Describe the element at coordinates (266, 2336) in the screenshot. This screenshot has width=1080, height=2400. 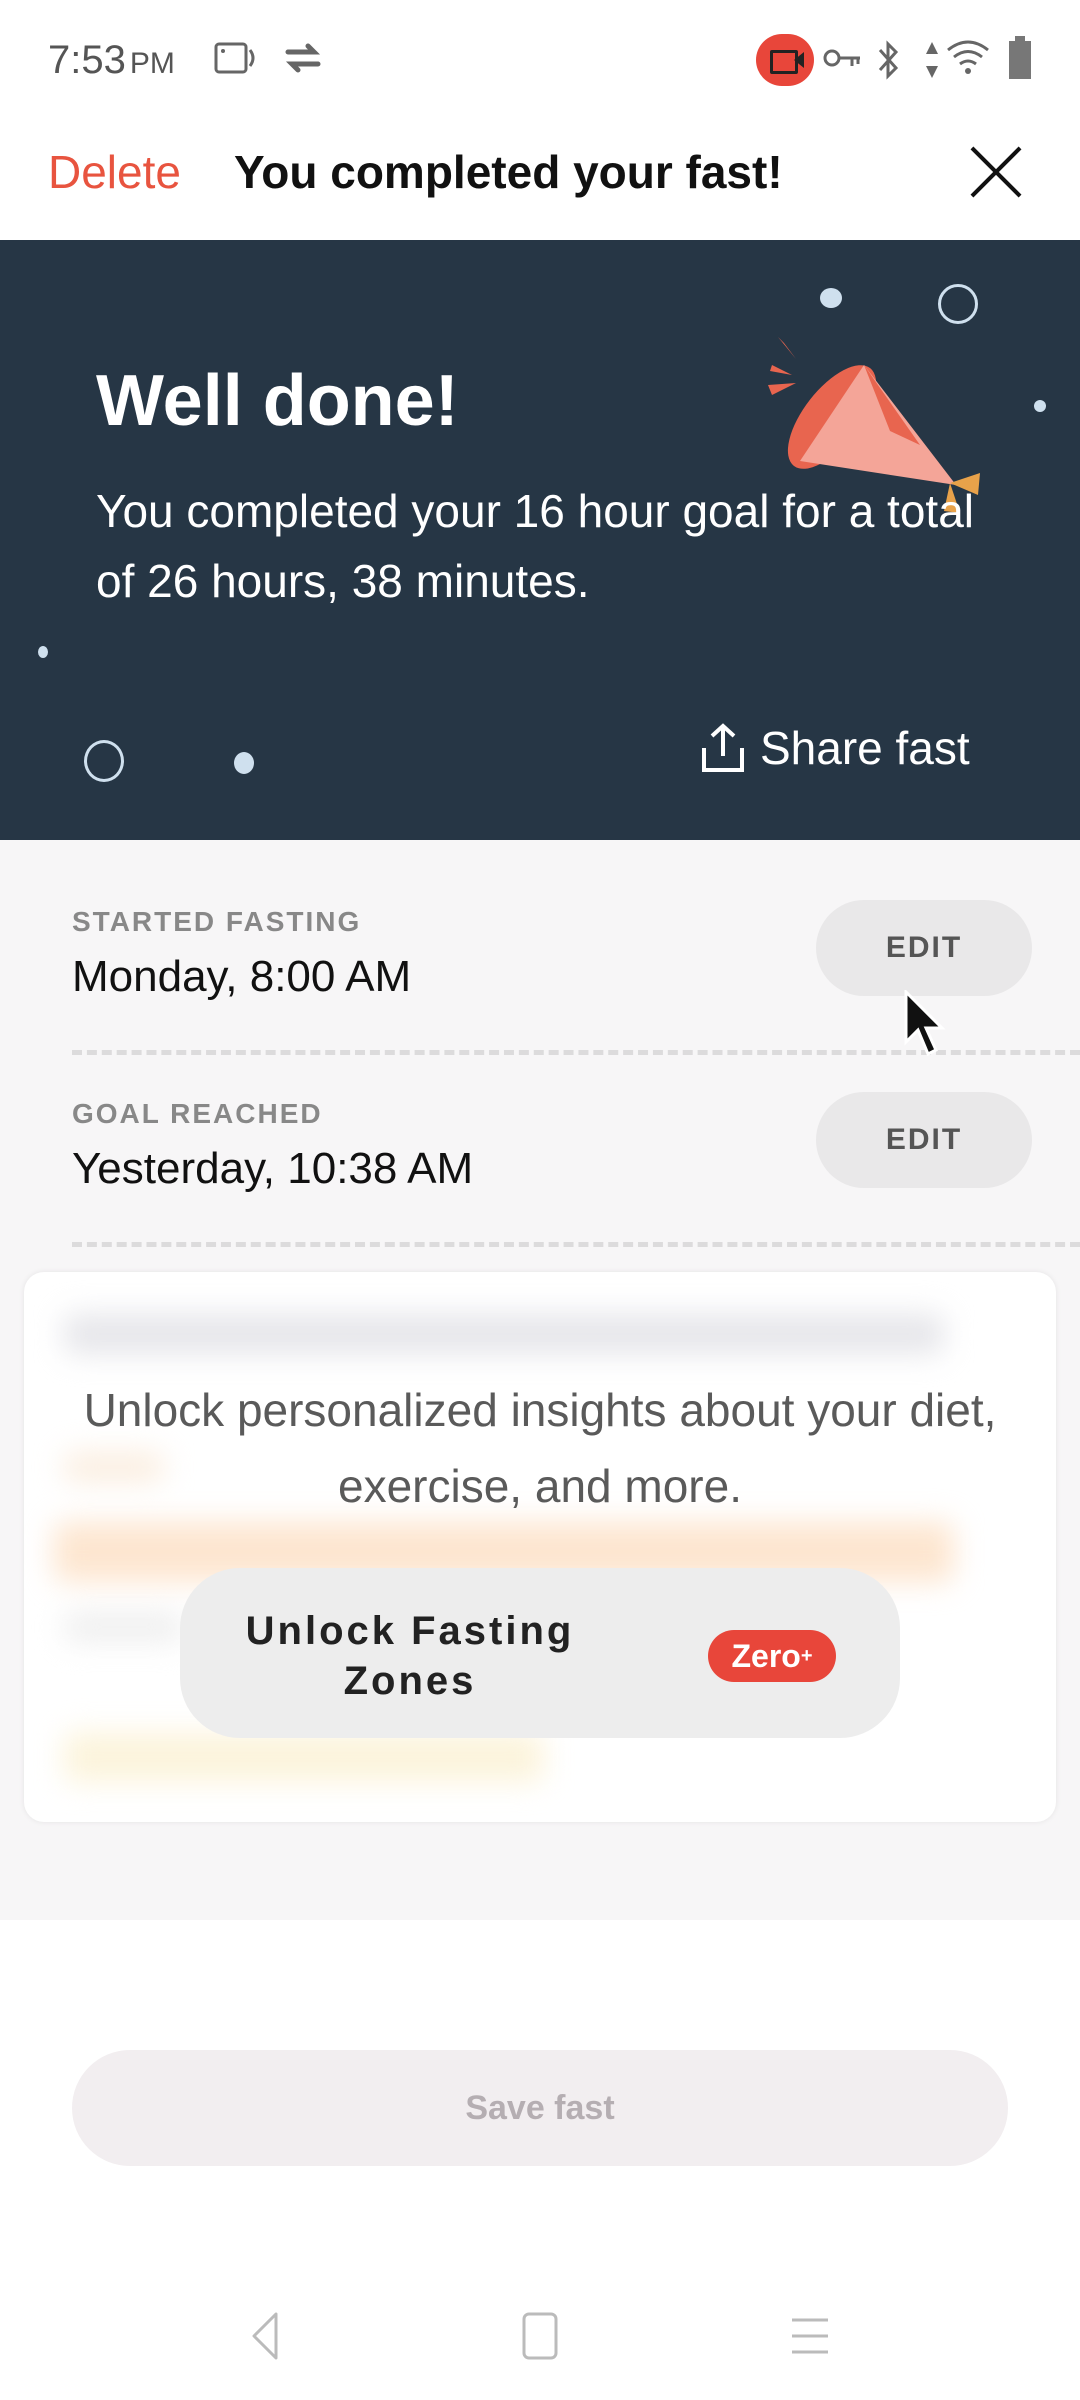
I see `back-icon` at that location.